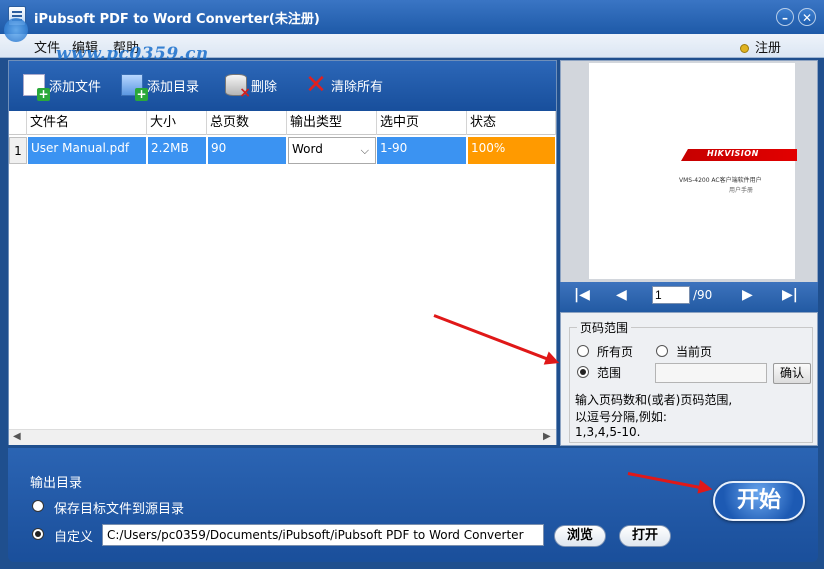 This screenshot has width=824, height=569. Describe the element at coordinates (790, 295) in the screenshot. I see `last-page-icon: ▶|` at that location.